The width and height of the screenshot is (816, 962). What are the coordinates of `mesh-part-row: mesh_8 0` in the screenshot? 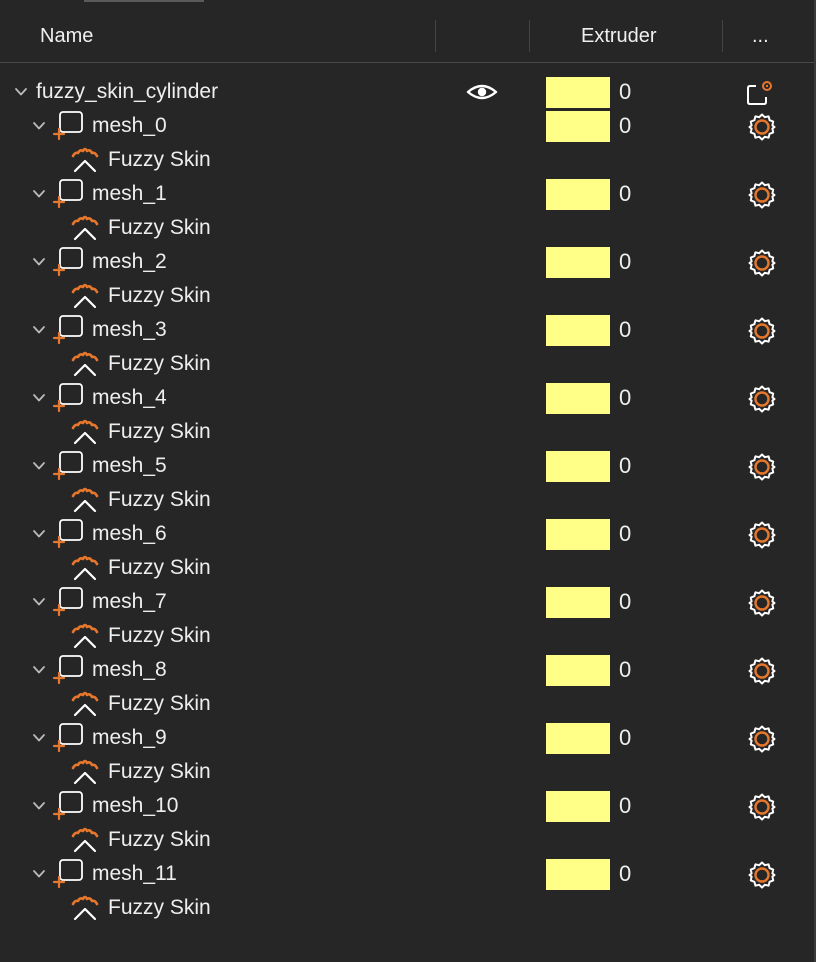 It's located at (407, 670).